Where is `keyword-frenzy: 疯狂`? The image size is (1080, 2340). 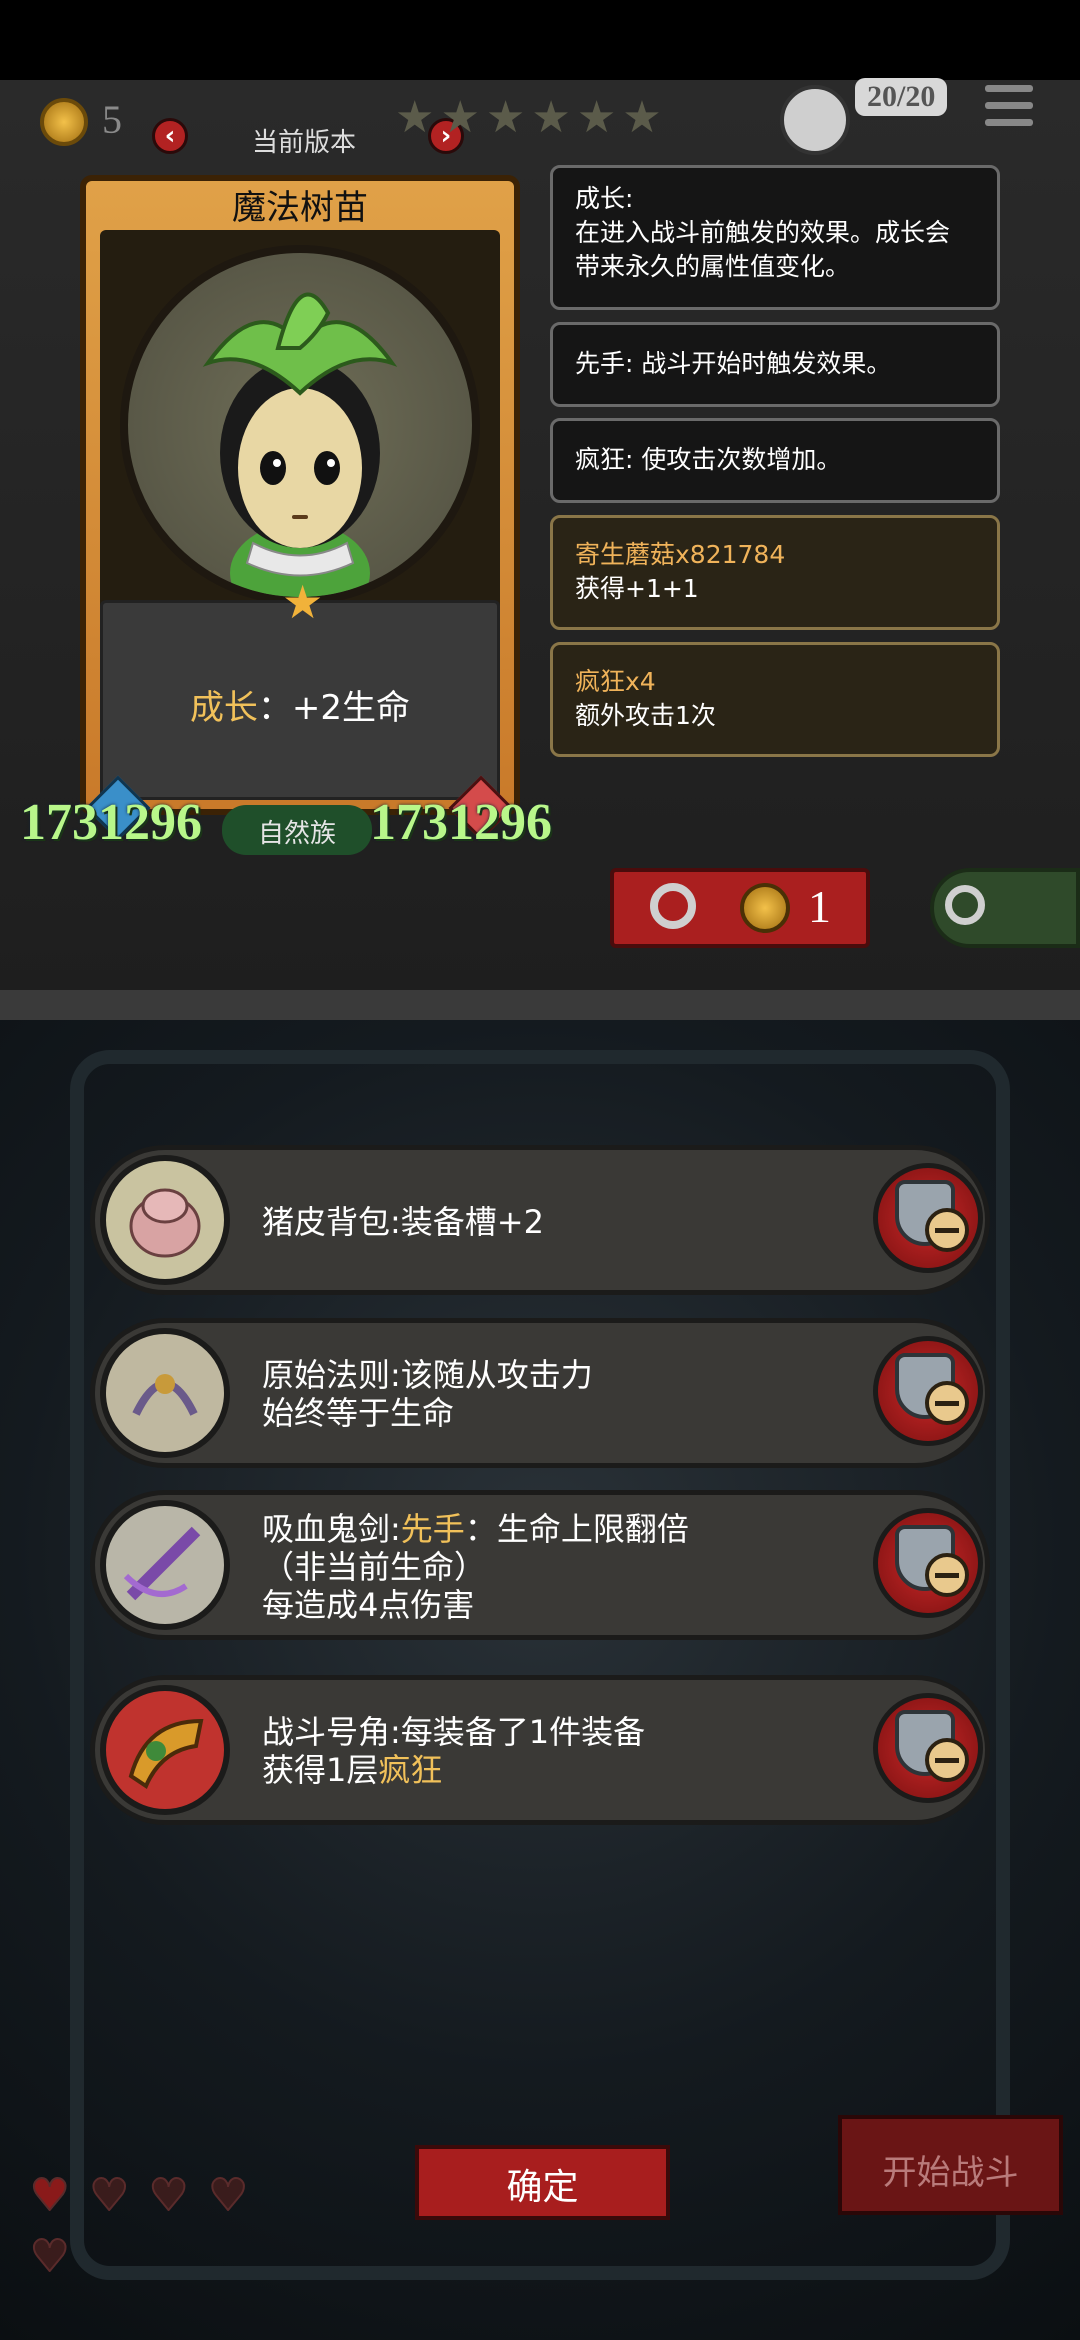 keyword-frenzy: 疯狂 is located at coordinates (410, 1770).